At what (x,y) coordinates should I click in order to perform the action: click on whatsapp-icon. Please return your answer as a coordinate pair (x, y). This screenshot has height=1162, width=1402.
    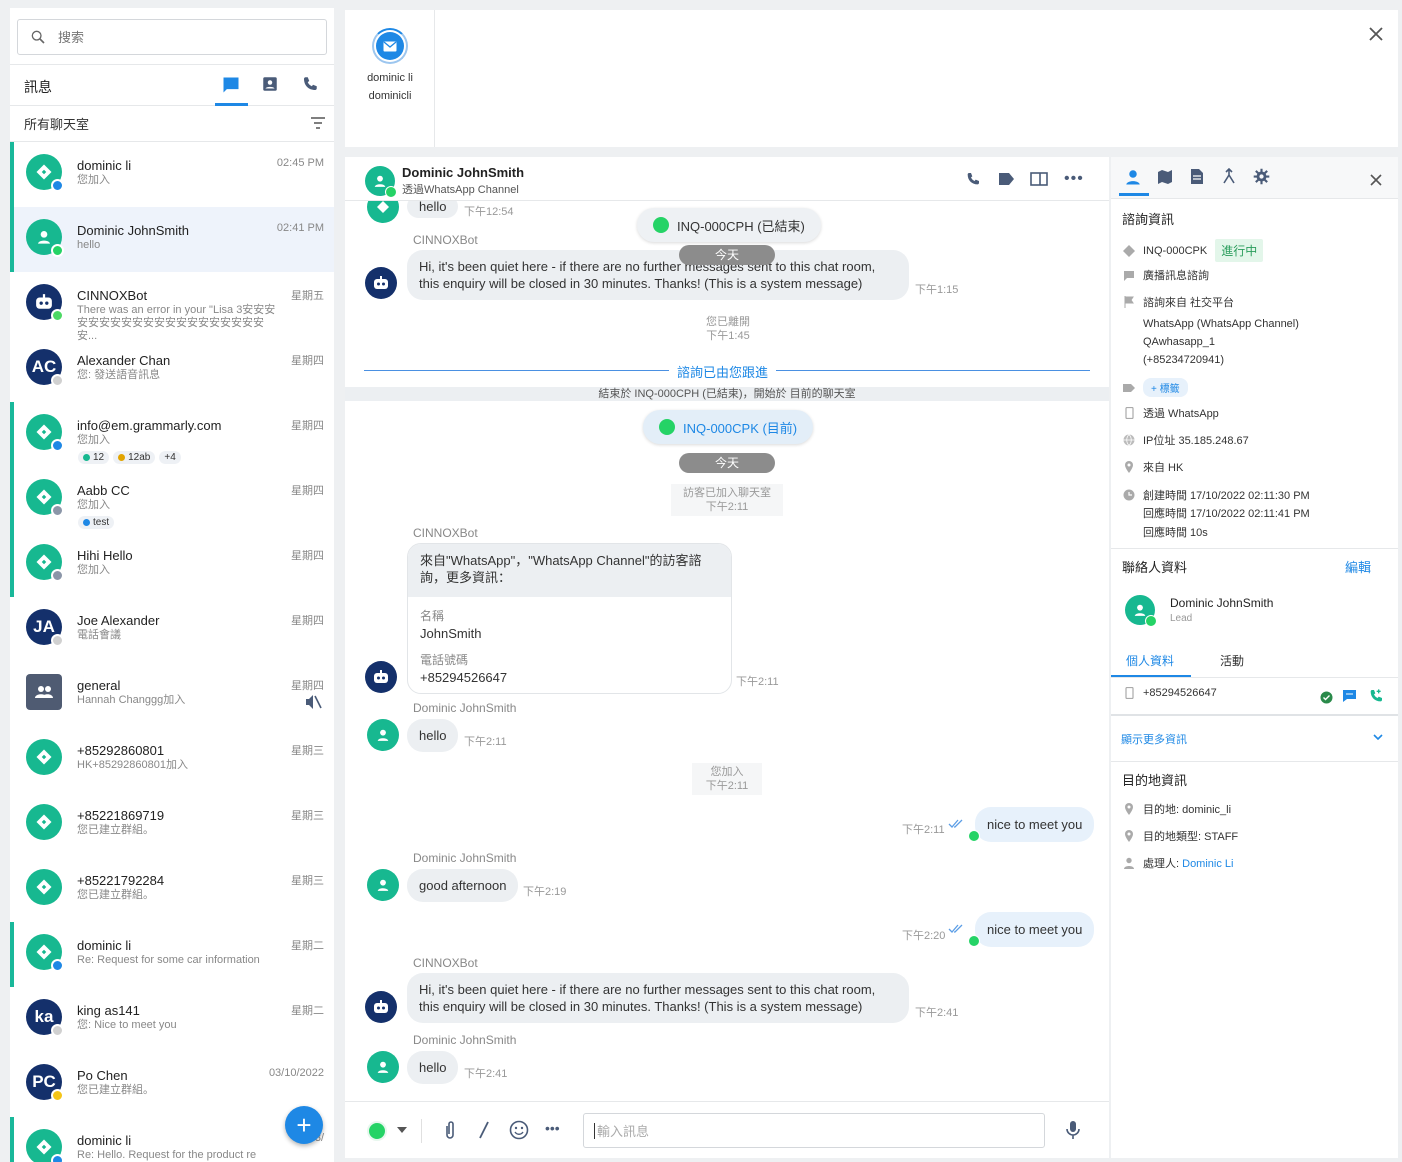
    Looking at the image, I should click on (667, 427).